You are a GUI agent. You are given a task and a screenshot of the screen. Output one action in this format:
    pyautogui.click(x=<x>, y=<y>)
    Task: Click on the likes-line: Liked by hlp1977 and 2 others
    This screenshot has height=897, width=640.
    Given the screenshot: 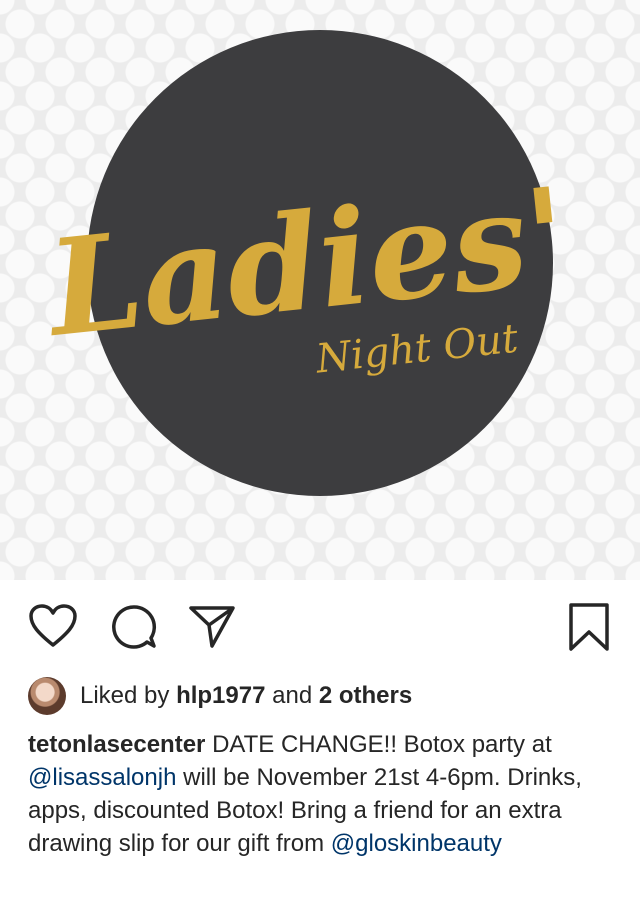 What is the action you would take?
    pyautogui.click(x=220, y=696)
    